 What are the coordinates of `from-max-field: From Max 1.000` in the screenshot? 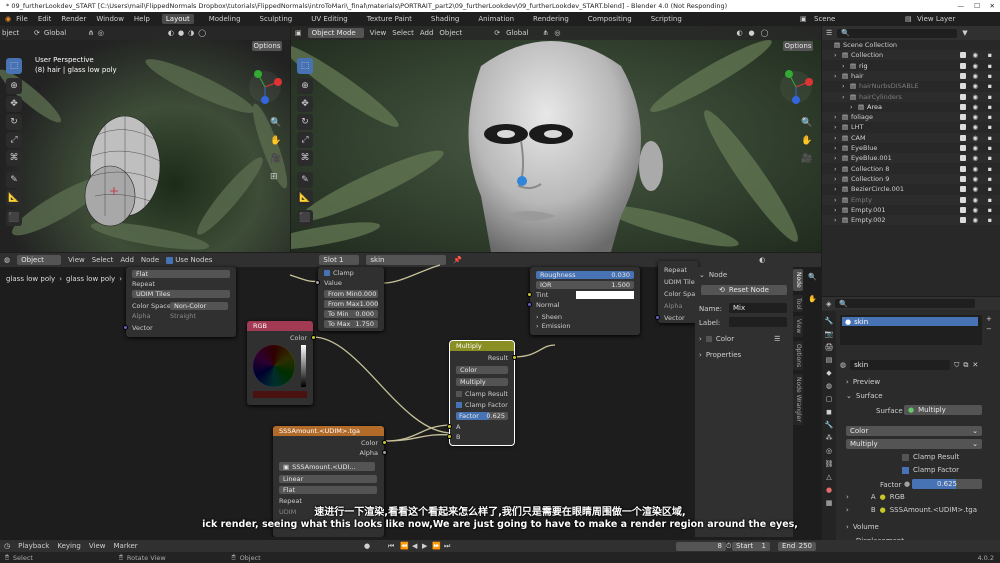 It's located at (351, 303).